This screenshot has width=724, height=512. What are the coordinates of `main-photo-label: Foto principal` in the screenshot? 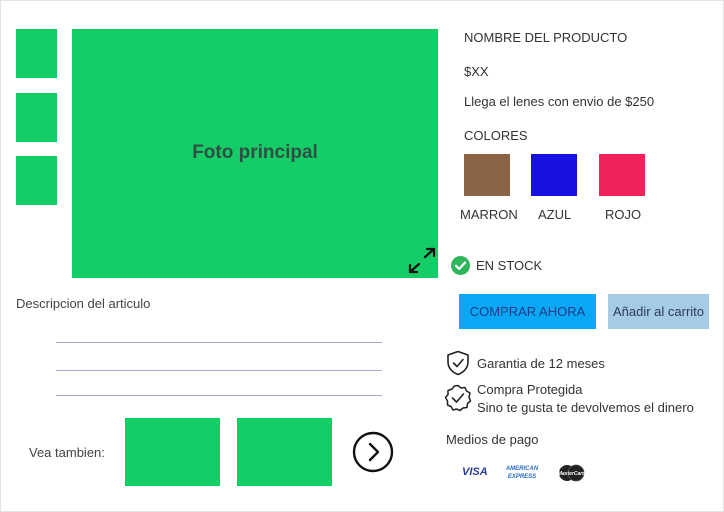 It's located at (255, 152).